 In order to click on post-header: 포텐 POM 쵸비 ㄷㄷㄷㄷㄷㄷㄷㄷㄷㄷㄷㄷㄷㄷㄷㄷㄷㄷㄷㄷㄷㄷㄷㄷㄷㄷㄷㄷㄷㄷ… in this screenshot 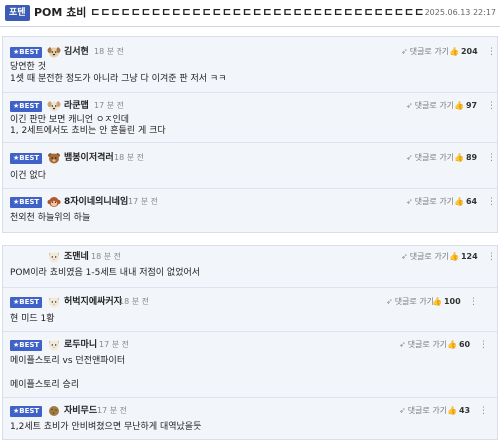, I will do `click(250, 13)`.